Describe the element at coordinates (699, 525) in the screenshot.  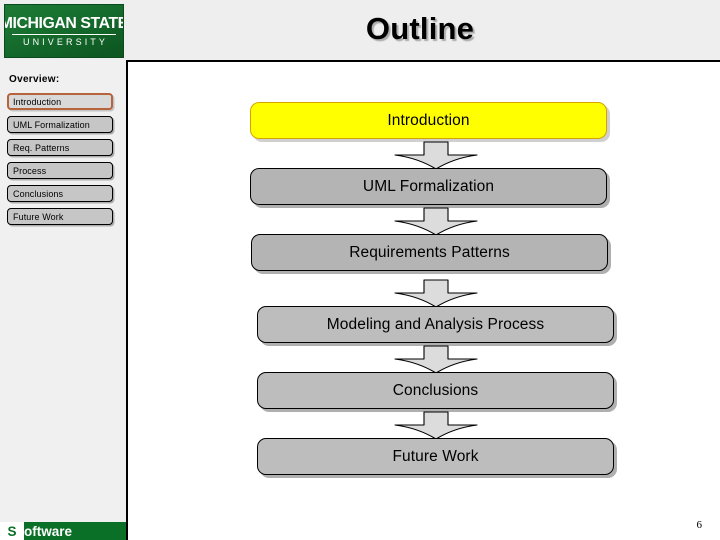
I see `page-number: 6` at that location.